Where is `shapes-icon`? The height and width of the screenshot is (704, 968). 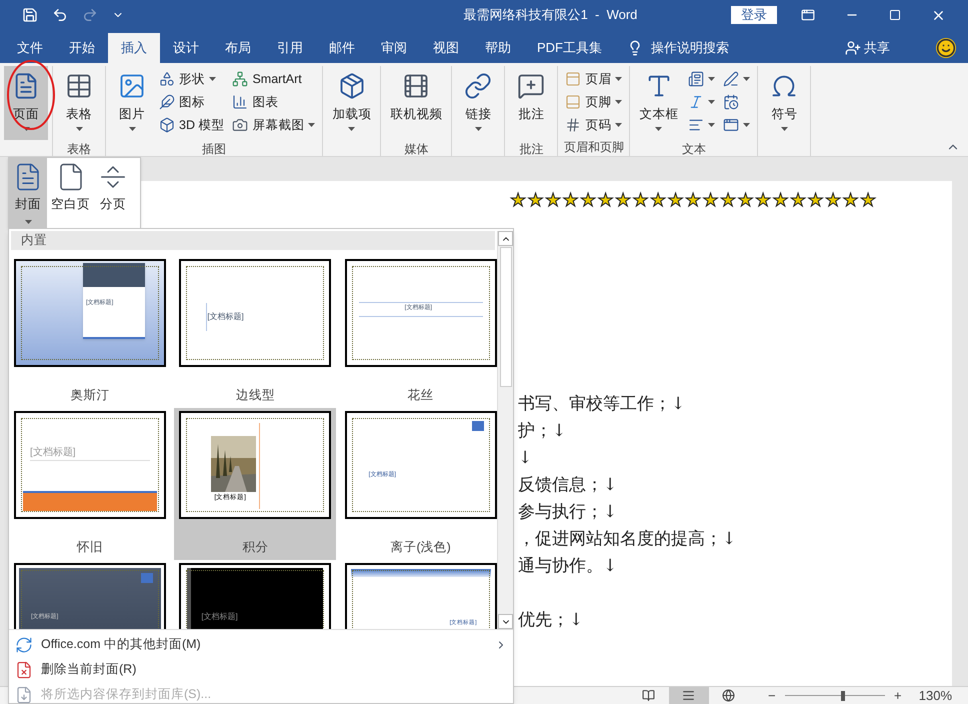 shapes-icon is located at coordinates (167, 79).